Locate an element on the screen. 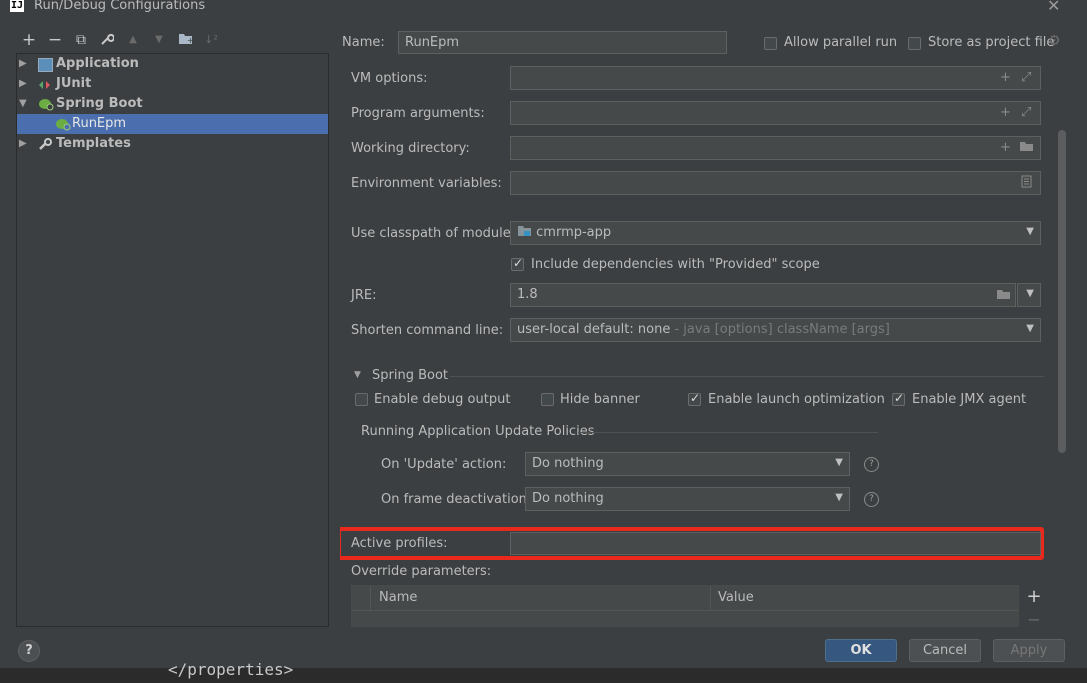 The width and height of the screenshot is (1087, 683). cancel-button: Cancel is located at coordinates (945, 650).